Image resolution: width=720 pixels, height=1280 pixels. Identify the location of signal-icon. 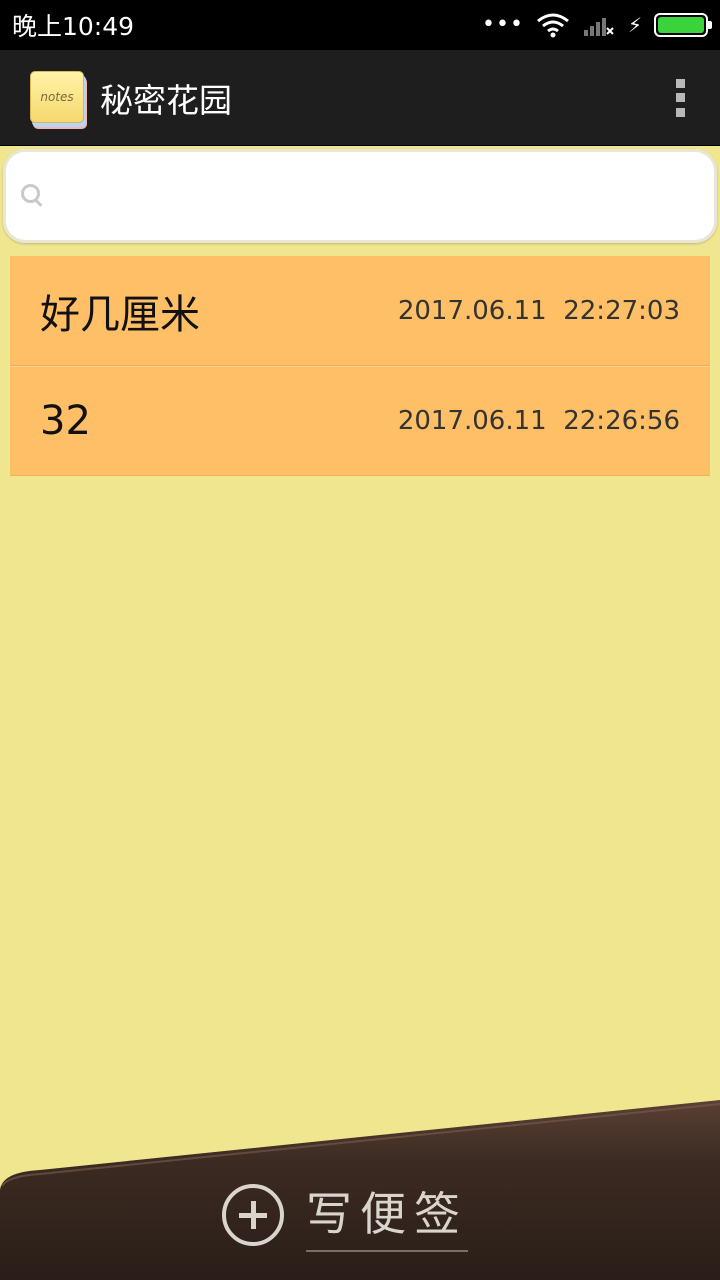
(598, 27).